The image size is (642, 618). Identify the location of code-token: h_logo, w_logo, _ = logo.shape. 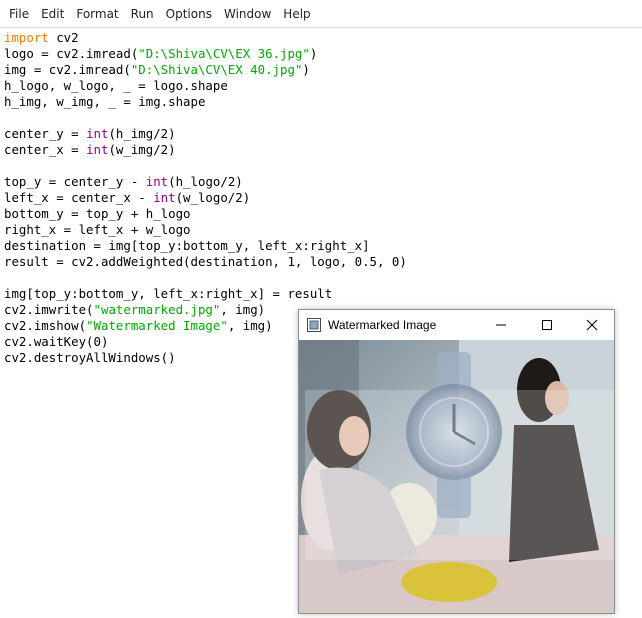
(116, 85).